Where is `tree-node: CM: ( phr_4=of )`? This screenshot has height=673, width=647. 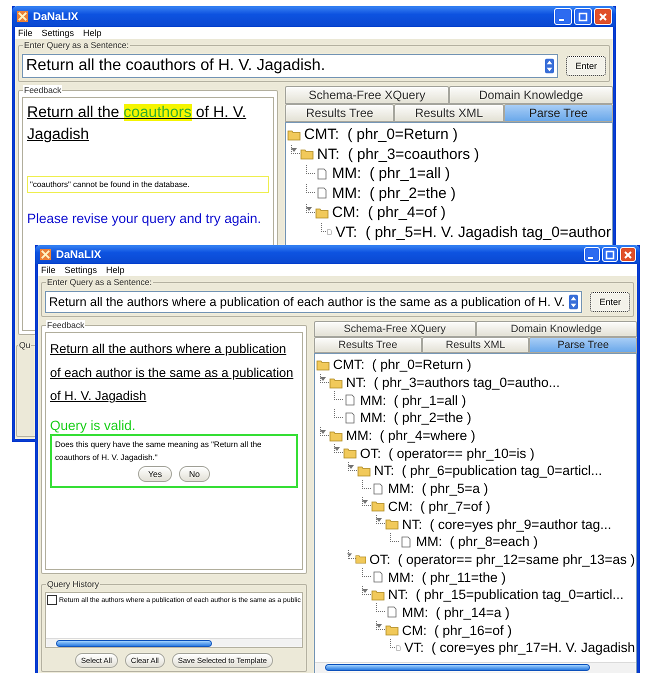
tree-node: CM: ( phr_4=of ) is located at coordinates (389, 213).